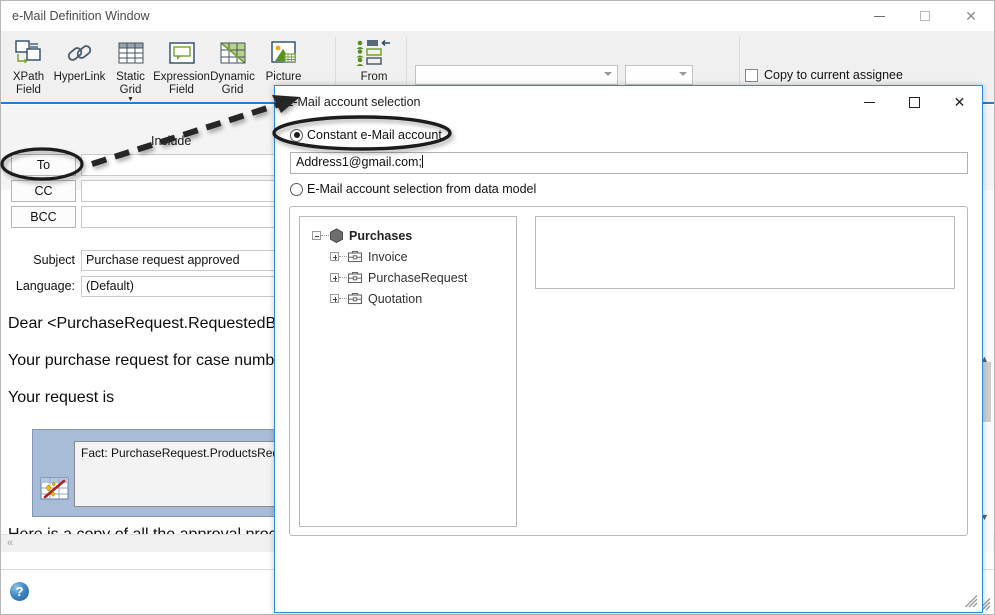 The height and width of the screenshot is (615, 995). What do you see at coordinates (55, 489) in the screenshot?
I see `dynamic-grid-control-icon` at bounding box center [55, 489].